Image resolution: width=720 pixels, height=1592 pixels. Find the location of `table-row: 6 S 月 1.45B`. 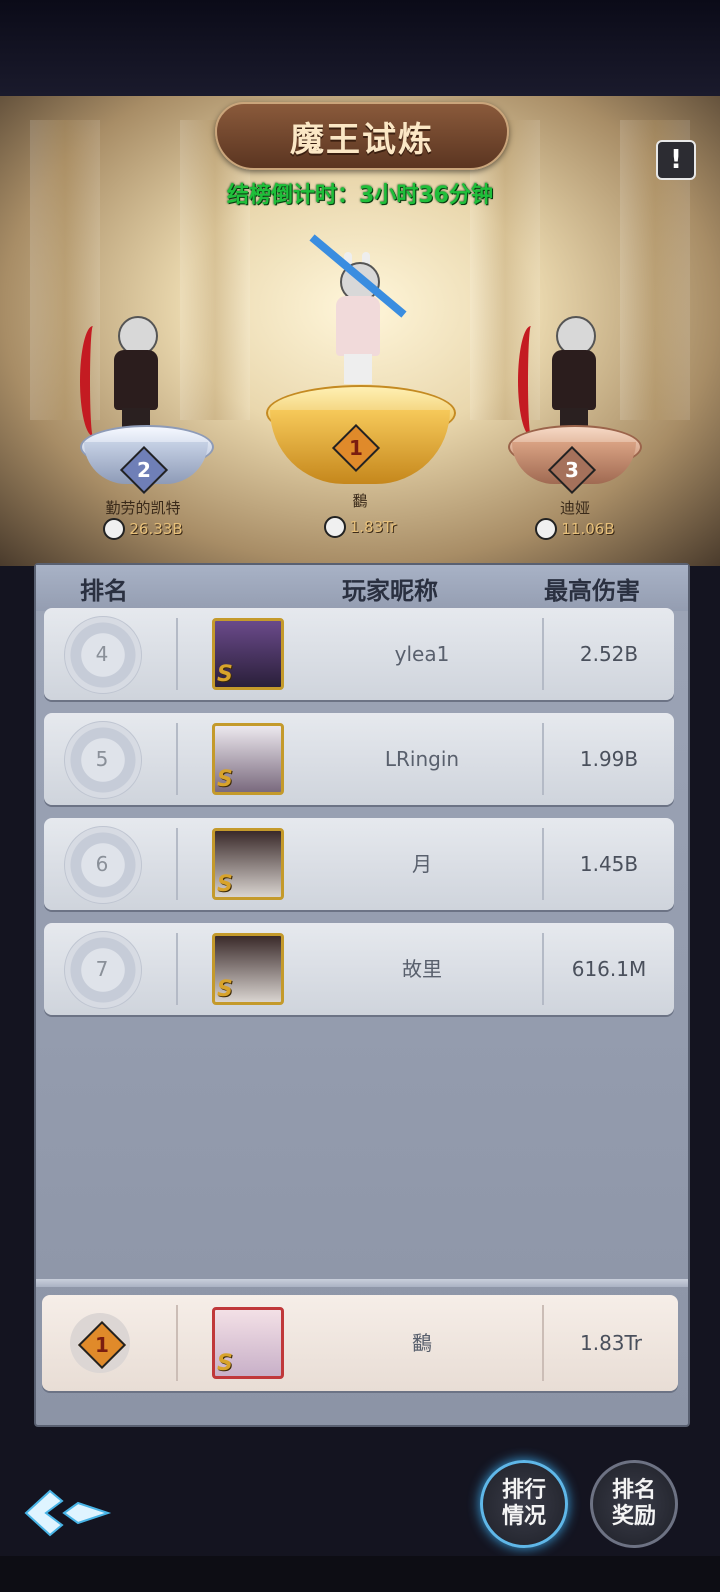

table-row: 6 S 月 1.45B is located at coordinates (359, 864).